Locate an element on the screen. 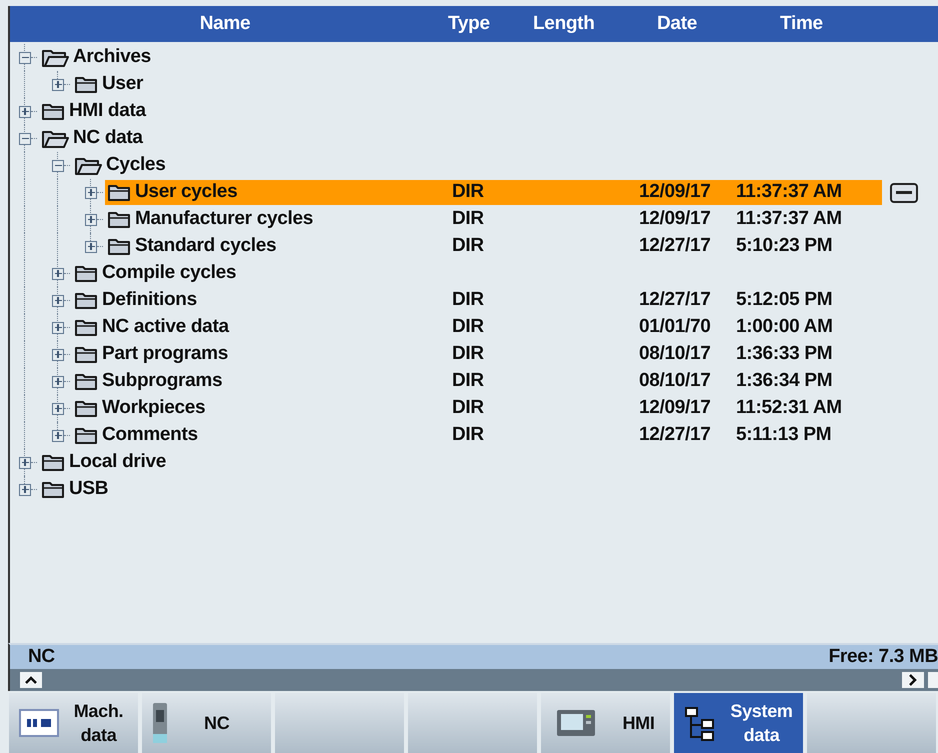  free-space: Free: 7.3 MB is located at coordinates (883, 656).